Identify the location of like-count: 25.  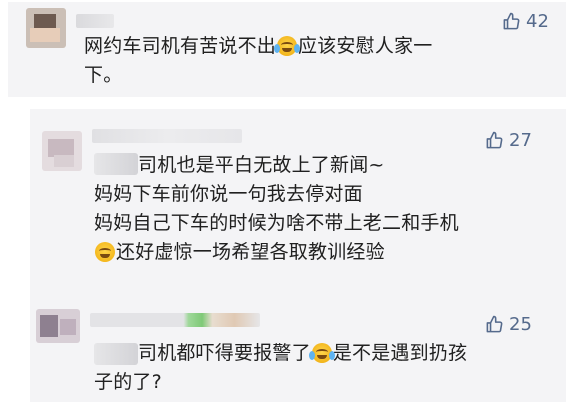
(520, 324).